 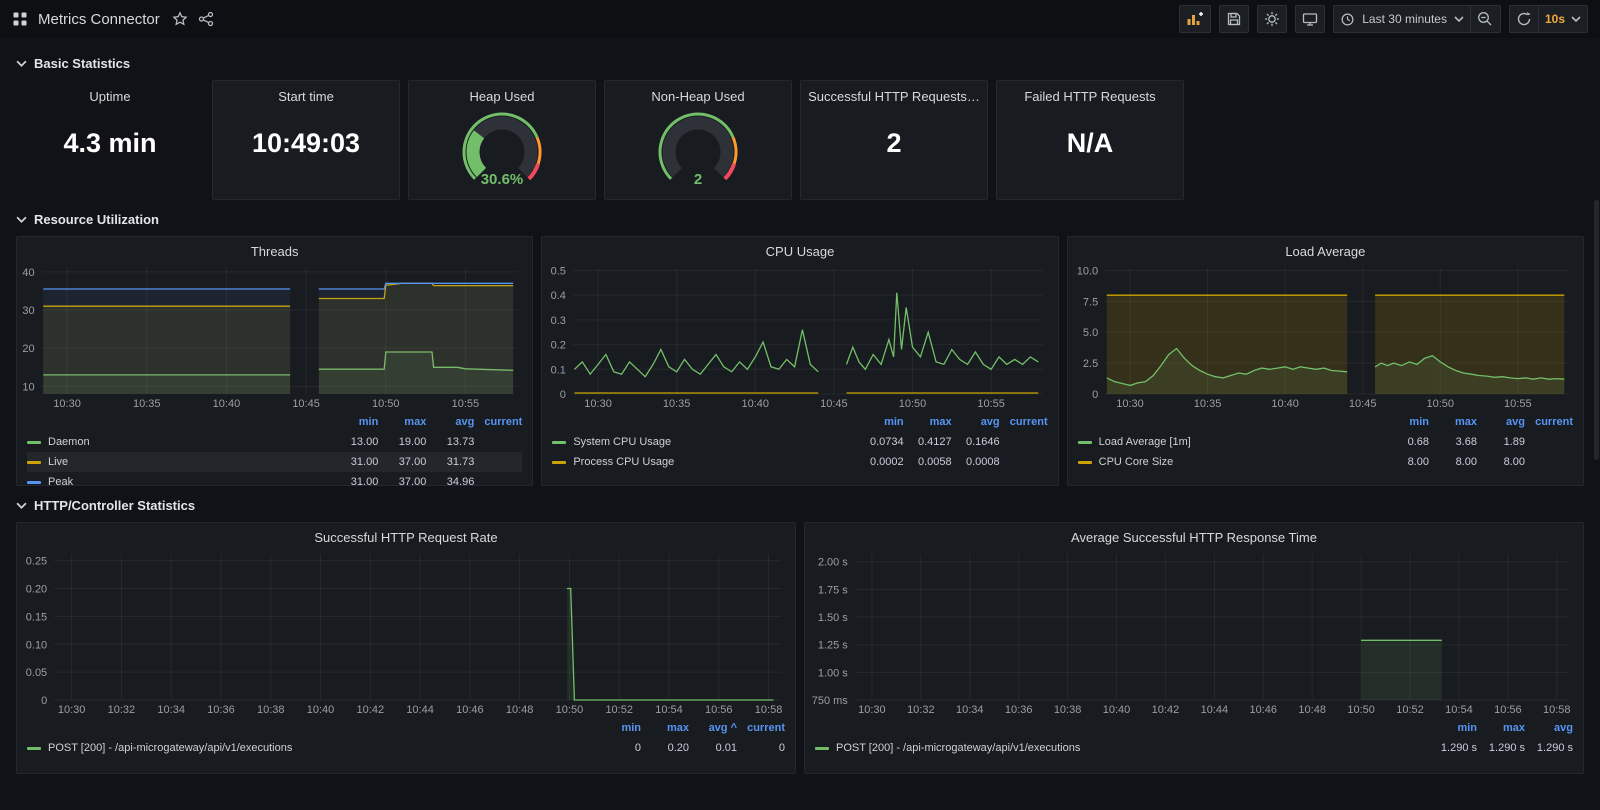 I want to click on cycle-view-mode-button, so click(x=1310, y=19).